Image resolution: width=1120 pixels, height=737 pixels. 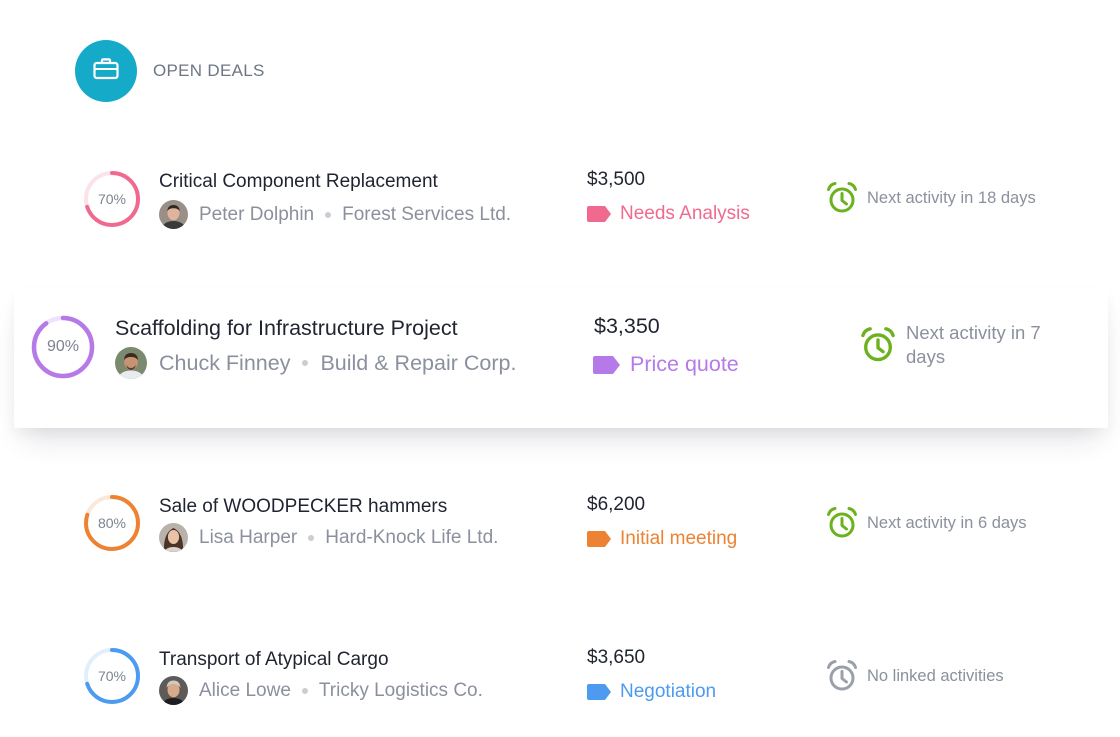 What do you see at coordinates (426, 215) in the screenshot?
I see `company-name: Forest Services Ltd.` at bounding box center [426, 215].